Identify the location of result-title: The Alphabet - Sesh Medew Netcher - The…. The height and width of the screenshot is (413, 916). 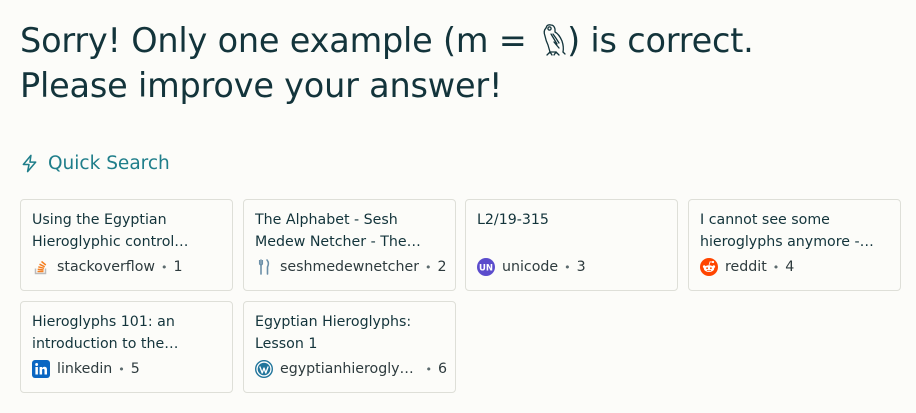
(349, 231).